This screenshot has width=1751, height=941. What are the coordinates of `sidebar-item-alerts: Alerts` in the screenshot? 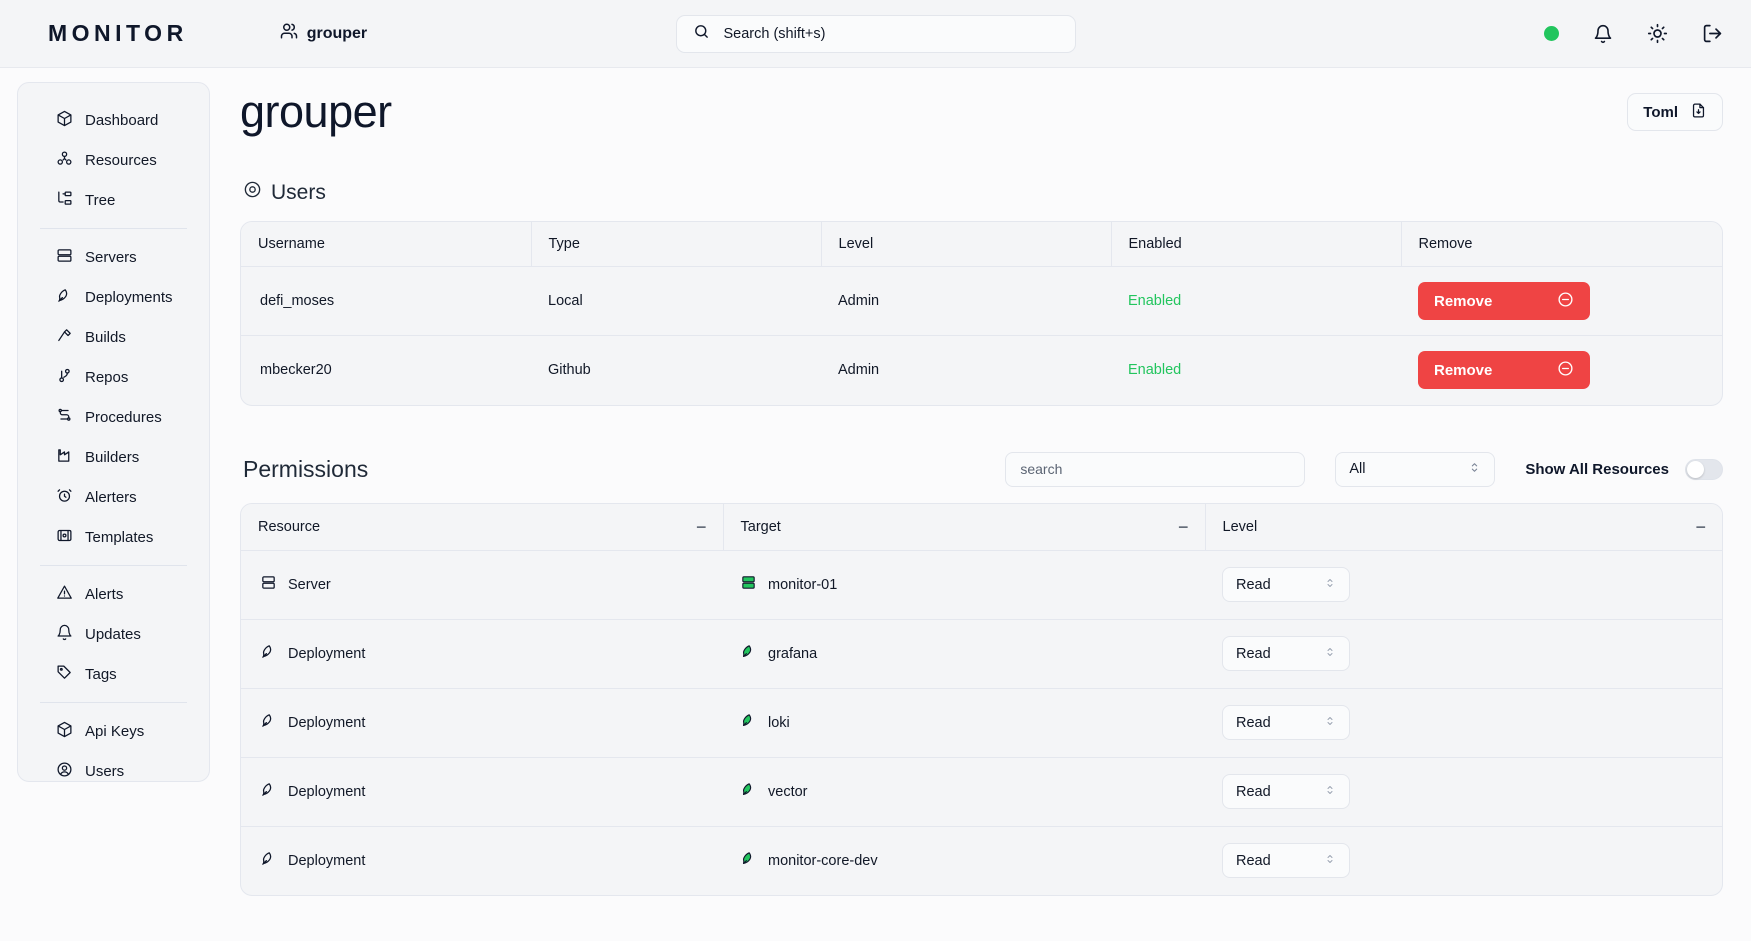 It's located at (113, 594).